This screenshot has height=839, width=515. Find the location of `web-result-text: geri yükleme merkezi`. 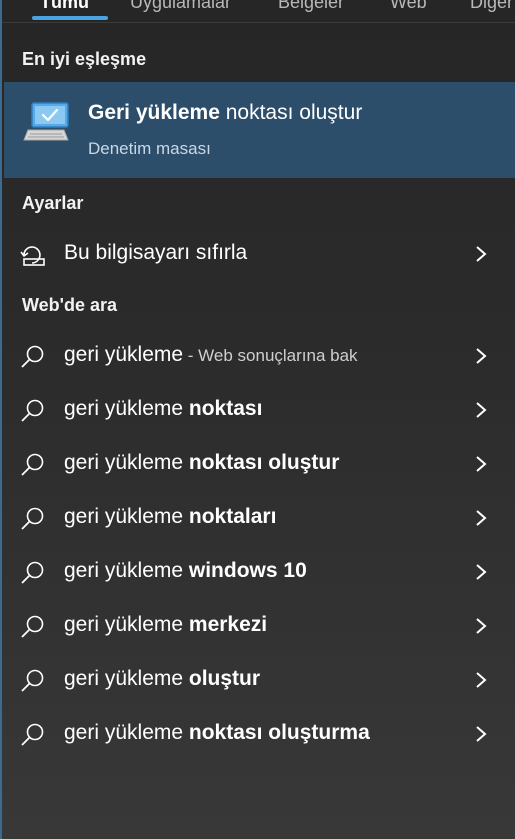

web-result-text: geri yükleme merkezi is located at coordinates (166, 624).